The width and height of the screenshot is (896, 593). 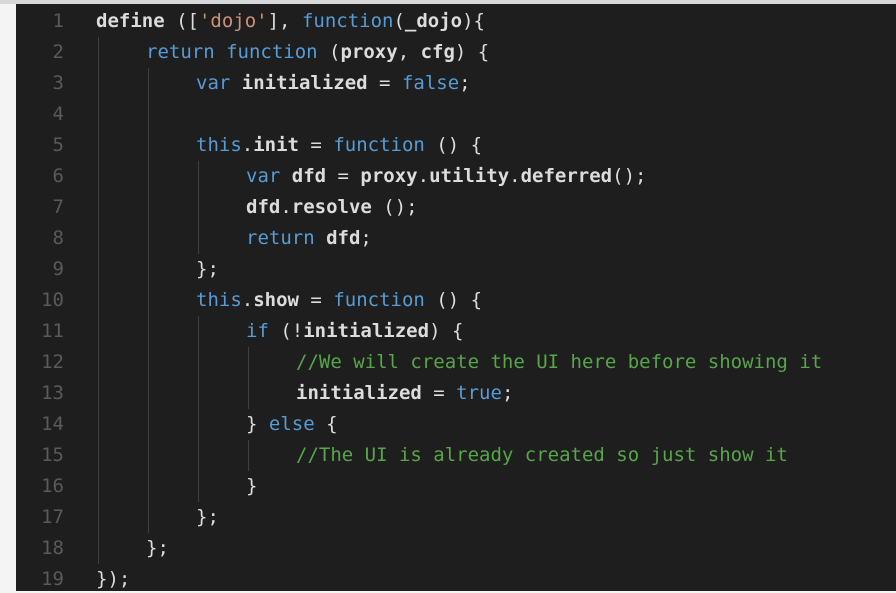 I want to click on code-line: 3 var initialized = false;, so click(x=456, y=83).